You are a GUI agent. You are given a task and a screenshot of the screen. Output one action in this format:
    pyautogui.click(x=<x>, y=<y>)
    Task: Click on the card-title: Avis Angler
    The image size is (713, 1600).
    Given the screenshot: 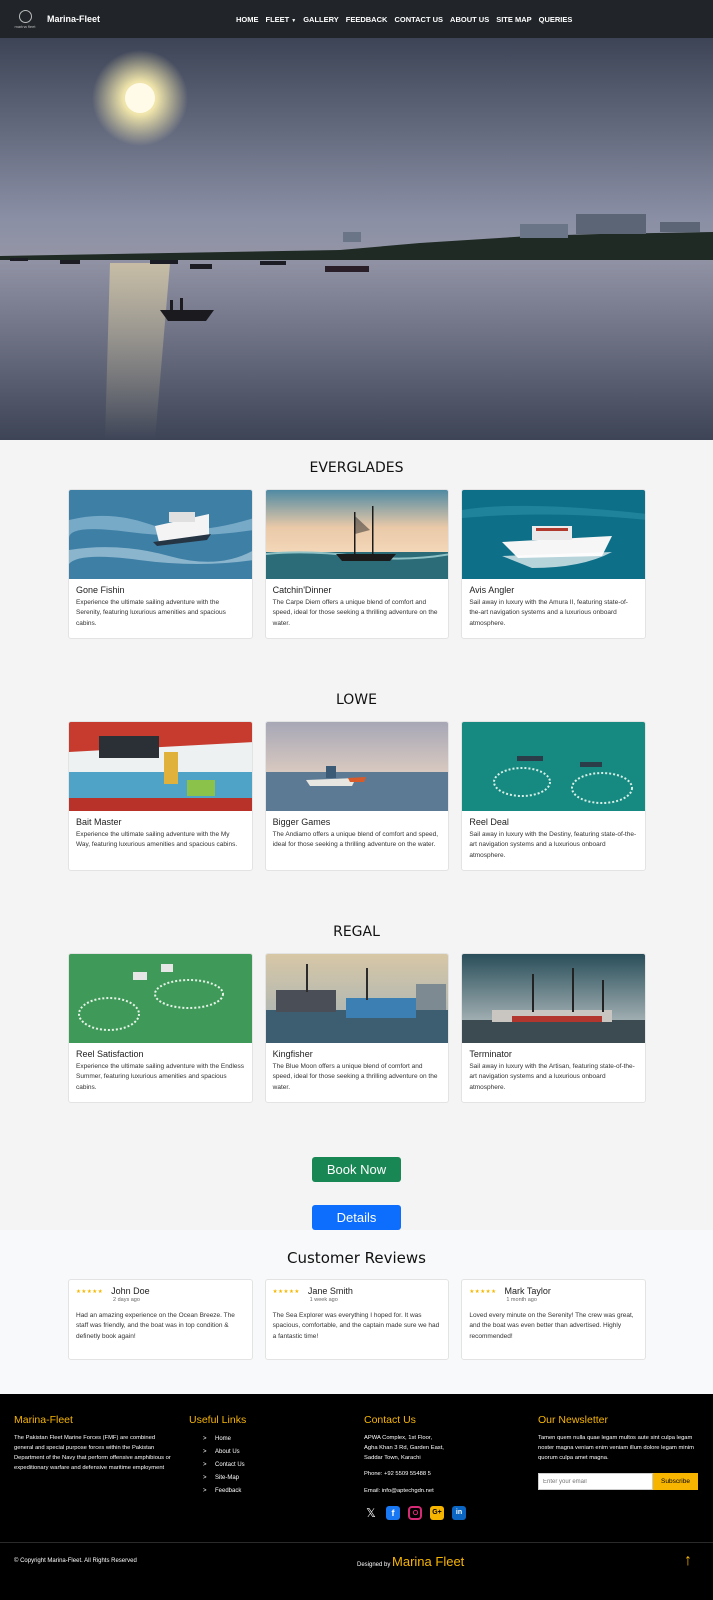 What is the action you would take?
    pyautogui.click(x=492, y=590)
    